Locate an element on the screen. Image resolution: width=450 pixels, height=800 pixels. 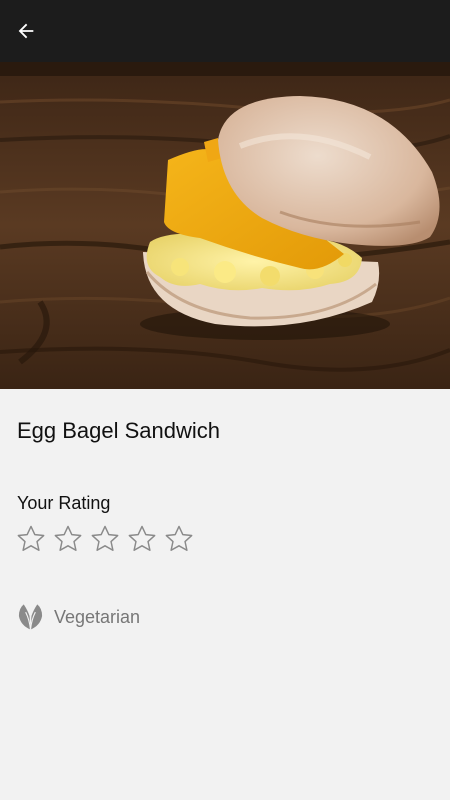
rating-label: Your Rating is located at coordinates (64, 503).